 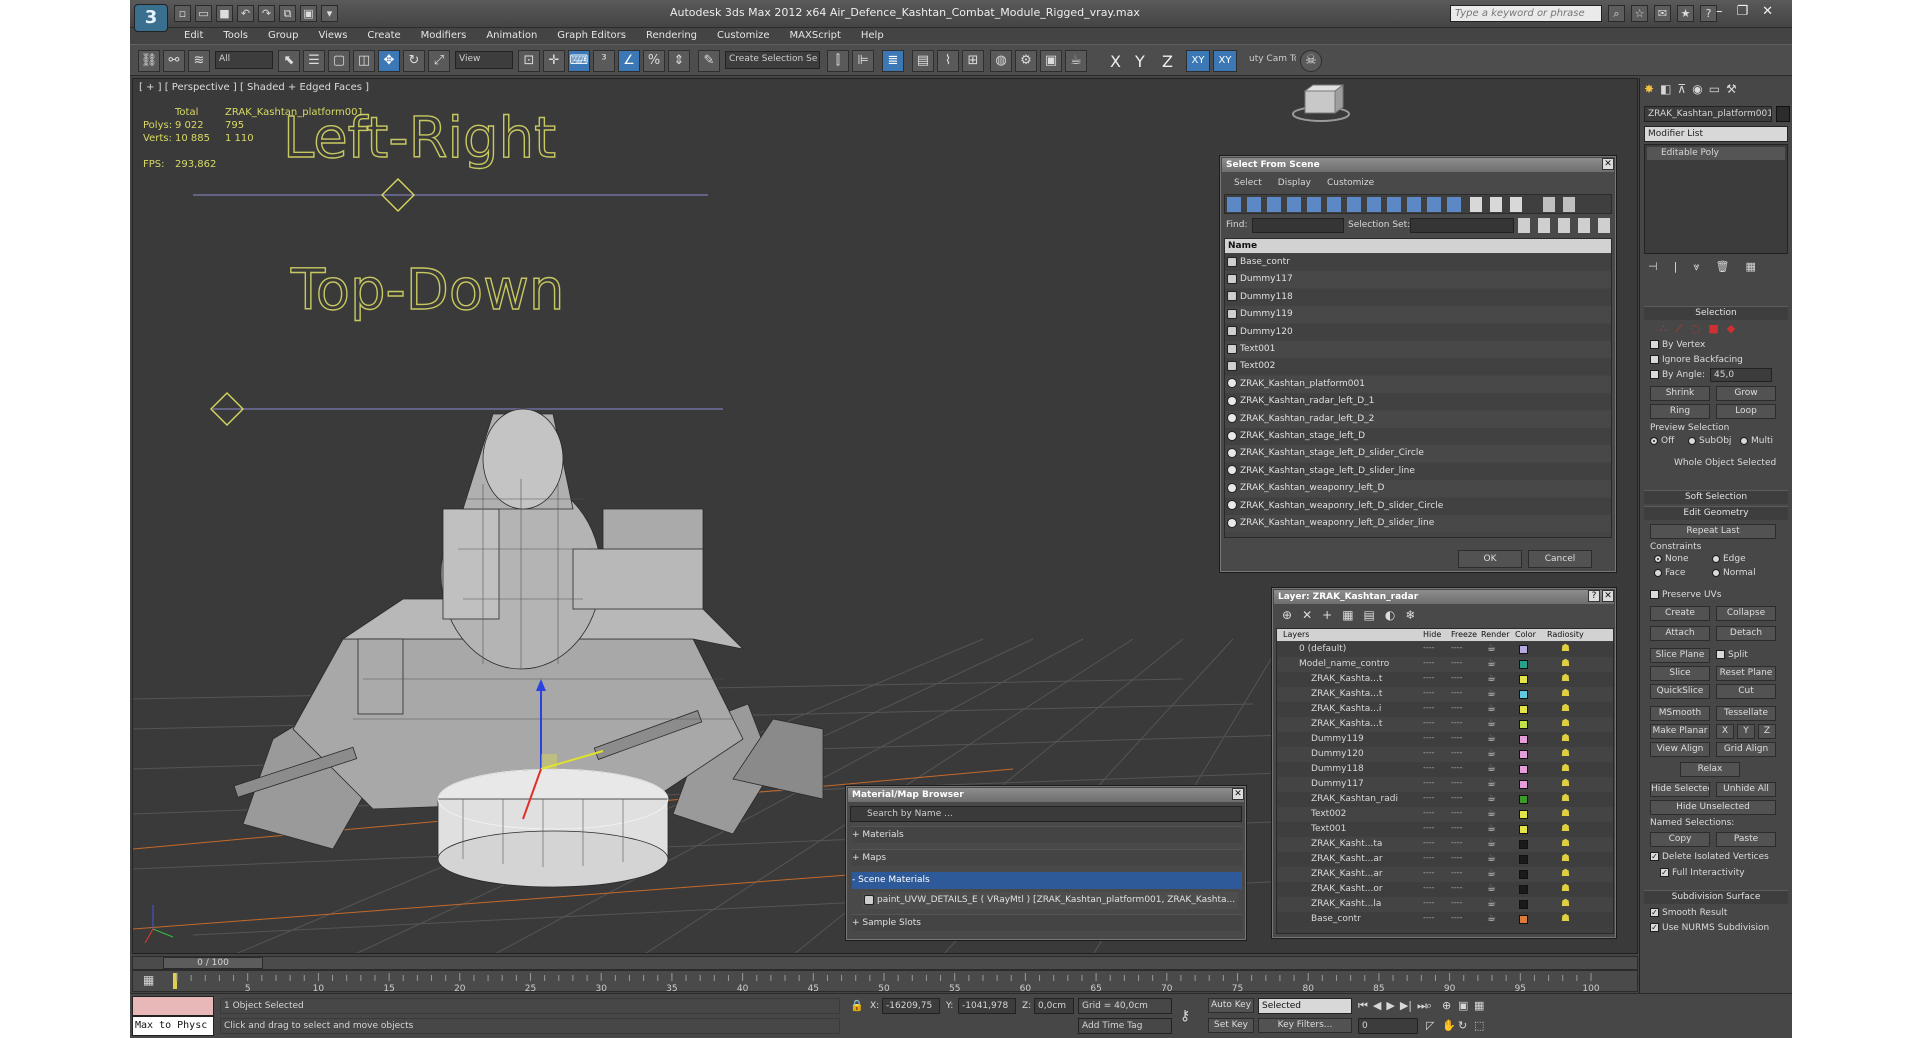 I want to click on cut-button: Cut, so click(x=1746, y=691).